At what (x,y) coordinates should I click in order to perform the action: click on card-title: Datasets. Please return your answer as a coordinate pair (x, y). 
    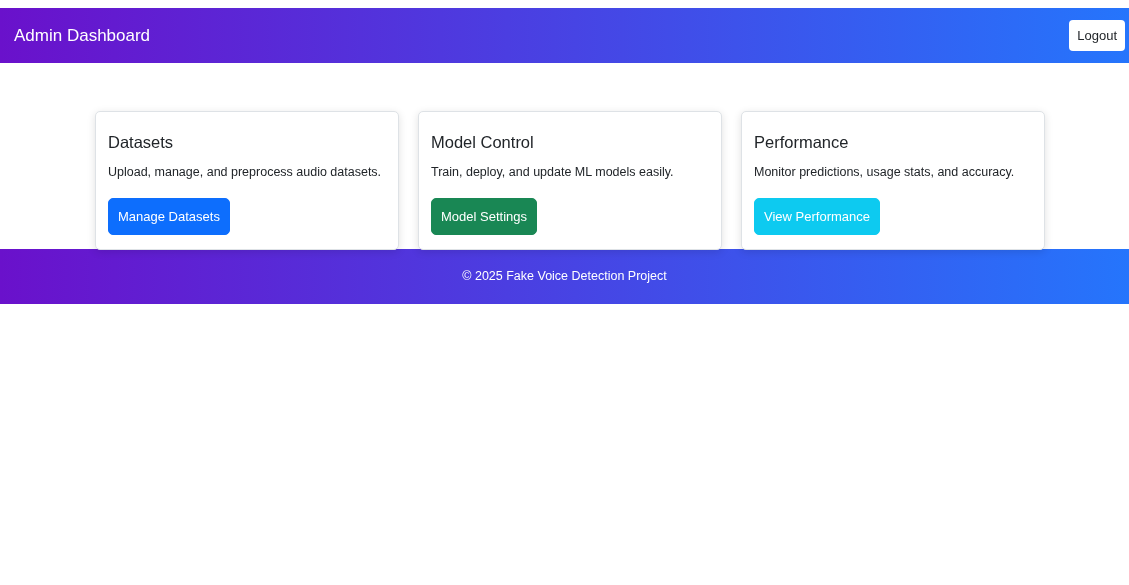
    Looking at the image, I should click on (141, 142).